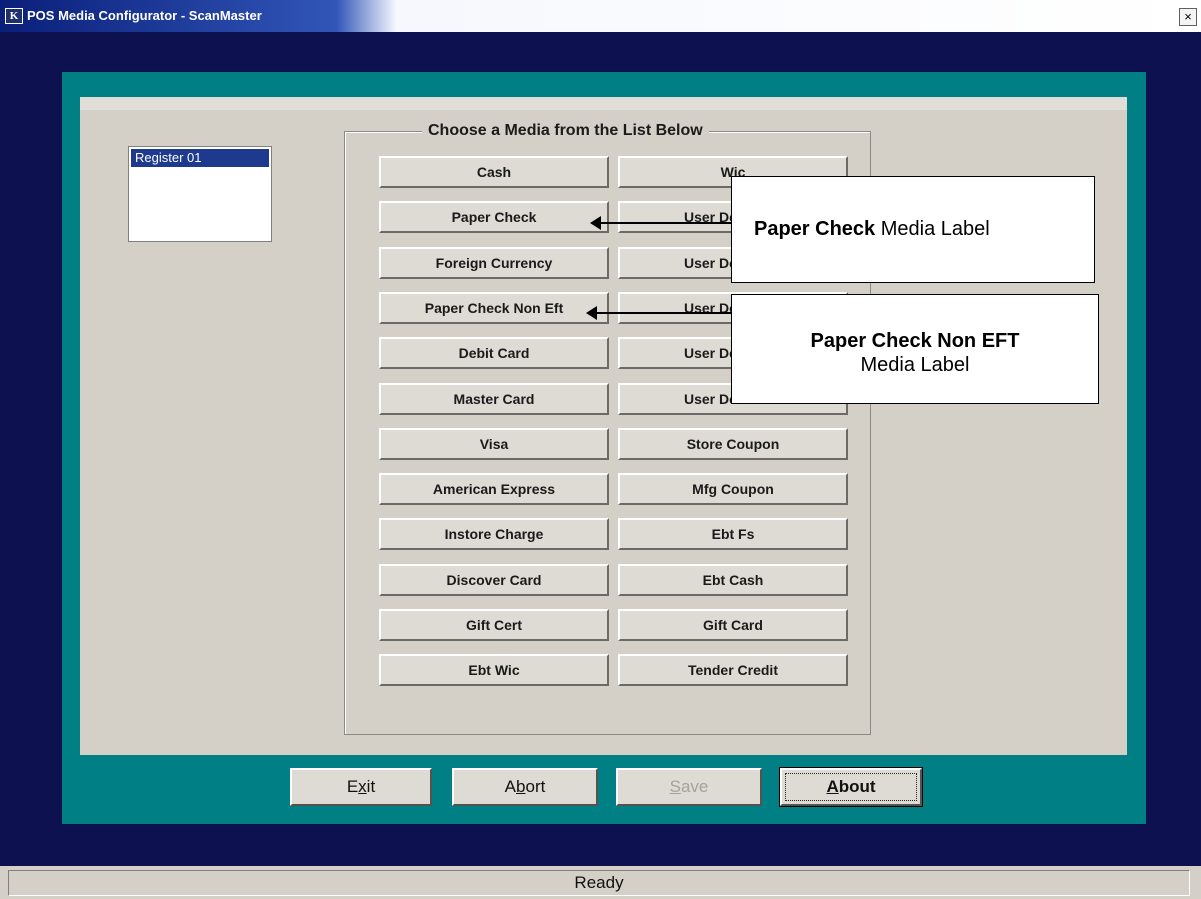  What do you see at coordinates (733, 625) in the screenshot?
I see `media-button-gift-card: Gift Card` at bounding box center [733, 625].